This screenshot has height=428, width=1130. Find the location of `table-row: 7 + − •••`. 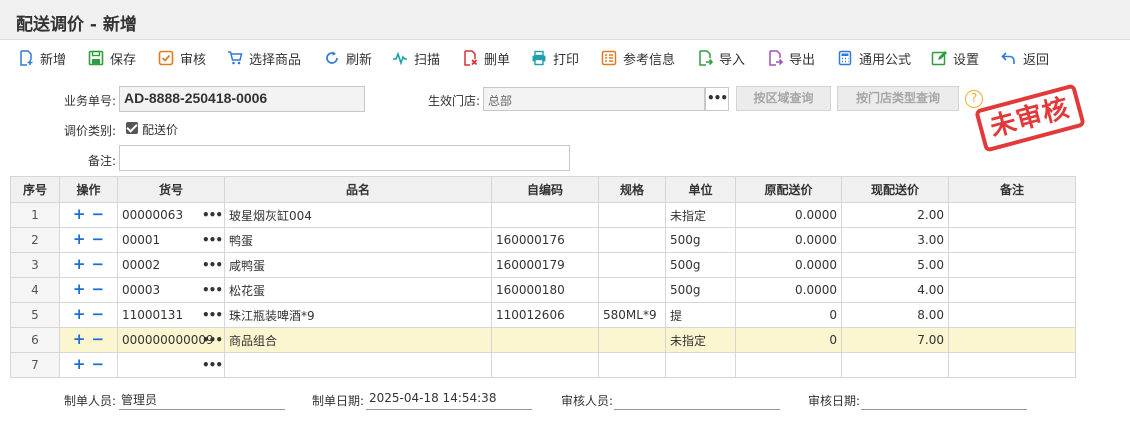

table-row: 7 + − ••• is located at coordinates (543, 365).